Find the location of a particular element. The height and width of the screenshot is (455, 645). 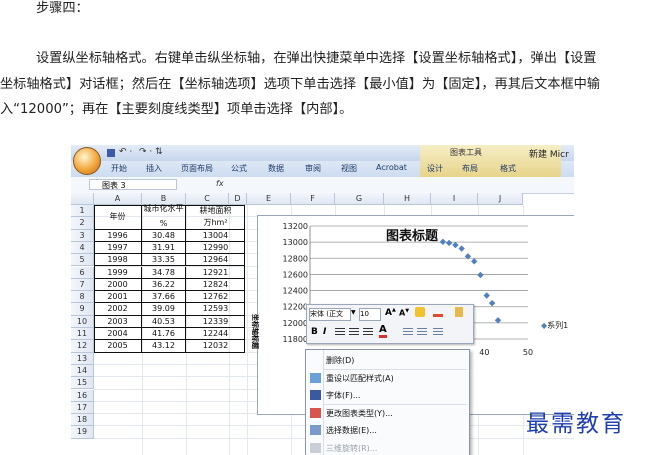

bullets-icon is located at coordinates (438, 332).